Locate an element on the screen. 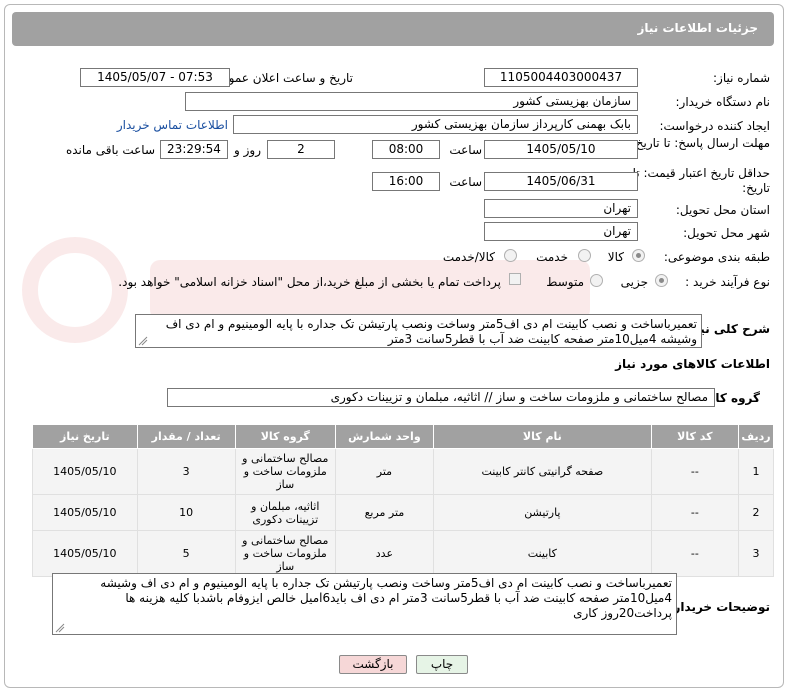 This screenshot has height=692, width=788. send-deadline-label: مهلت ارسال پاسخ: تا تاریخ: is located at coordinates (700, 143).